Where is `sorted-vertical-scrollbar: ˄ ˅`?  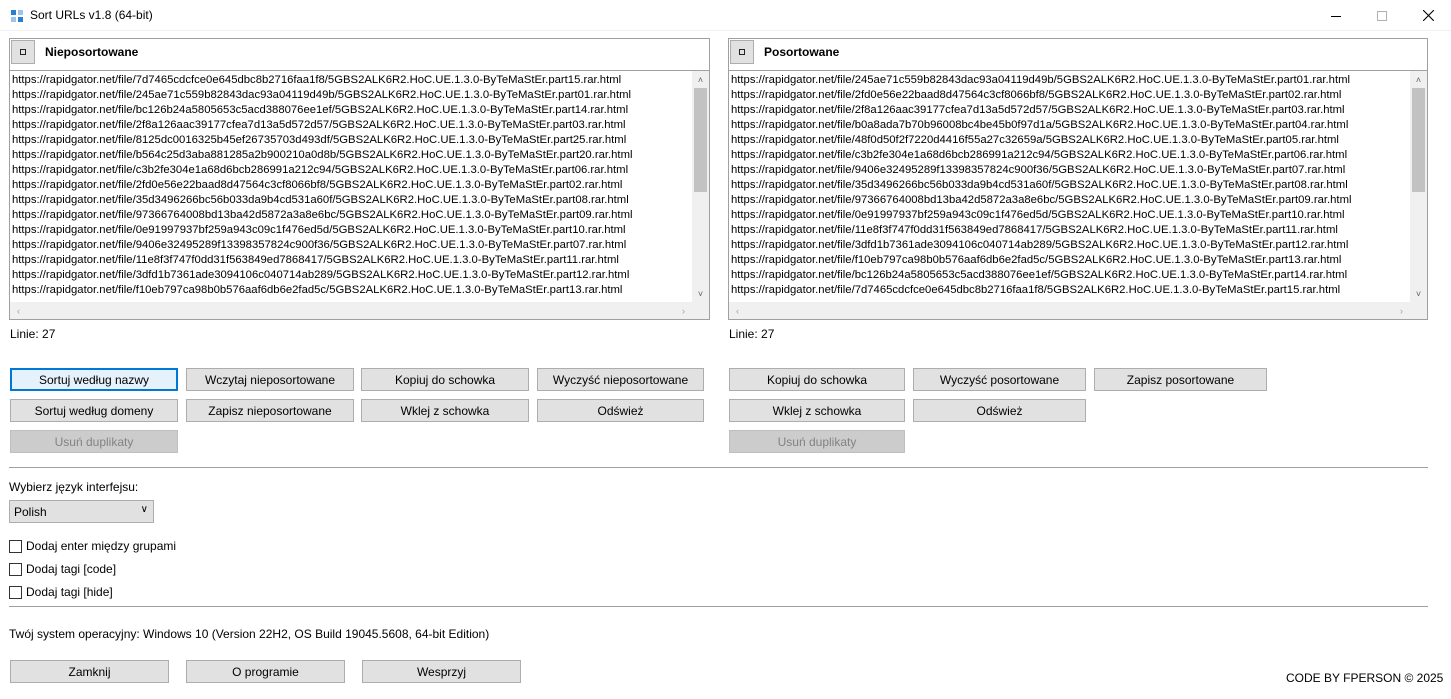 sorted-vertical-scrollbar: ˄ ˅ is located at coordinates (1418, 186).